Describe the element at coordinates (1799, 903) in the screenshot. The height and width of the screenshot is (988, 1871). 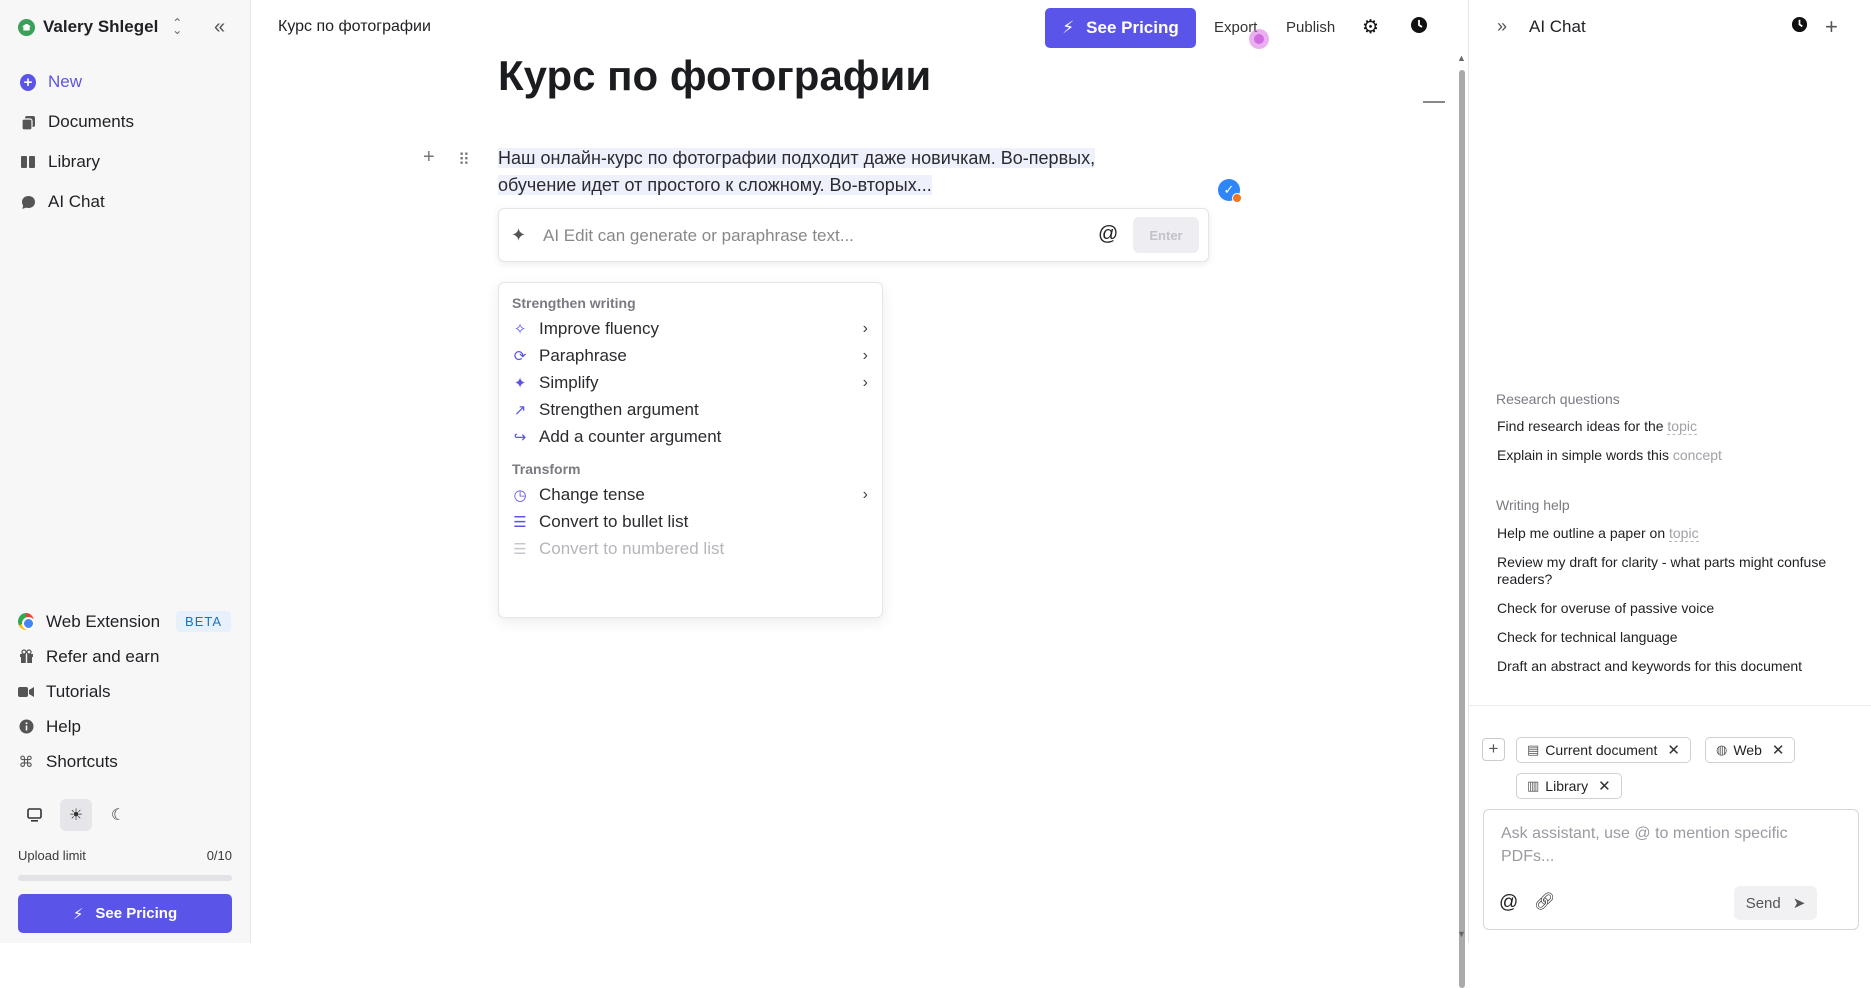
I see `send-arrow-icon: ➤` at that location.